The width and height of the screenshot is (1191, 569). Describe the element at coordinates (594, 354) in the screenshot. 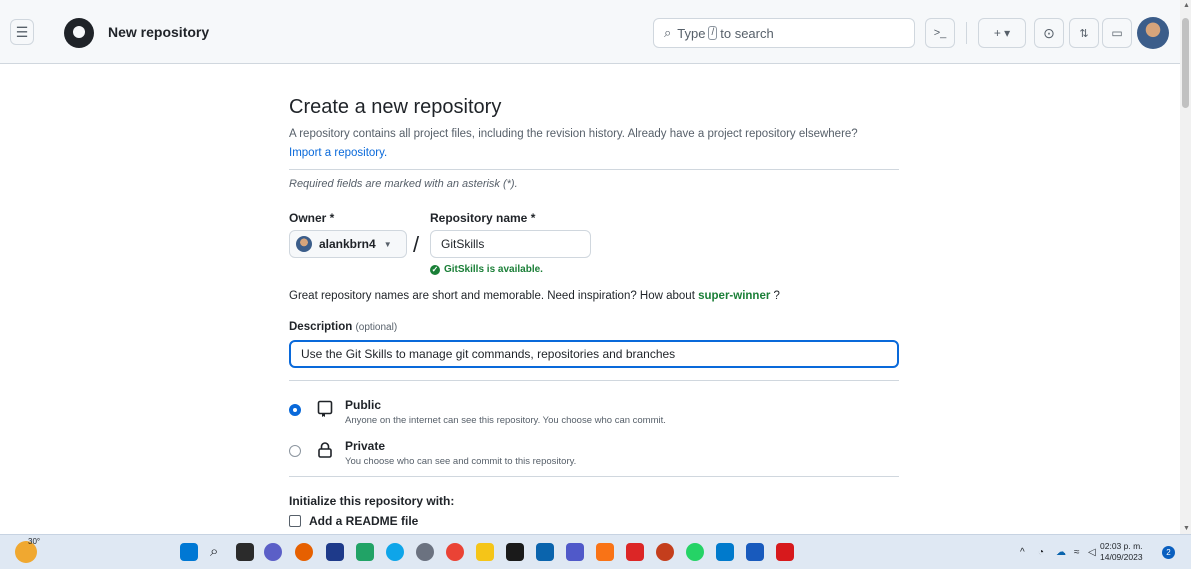

I see `description-input` at that location.